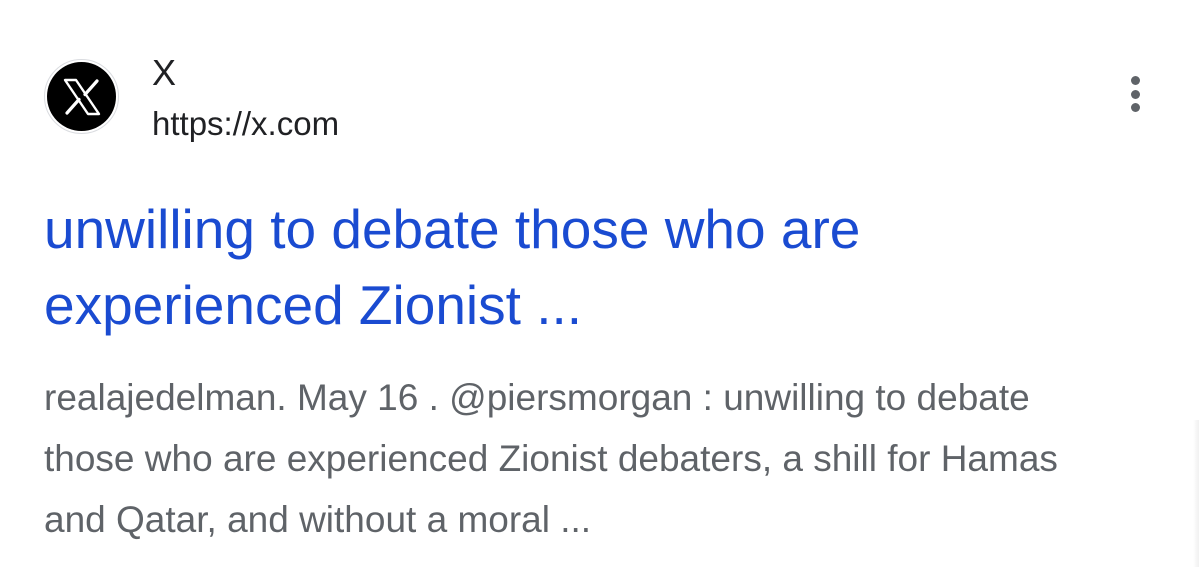 The width and height of the screenshot is (1199, 567). Describe the element at coordinates (164, 73) in the screenshot. I see `site-name: X` at that location.